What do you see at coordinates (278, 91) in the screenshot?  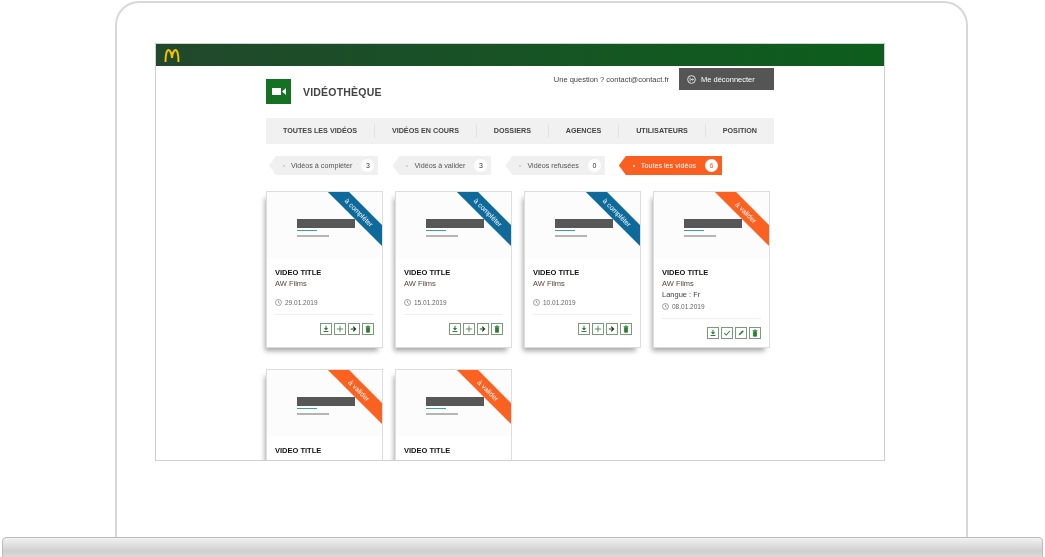 I see `video-camera-icon` at bounding box center [278, 91].